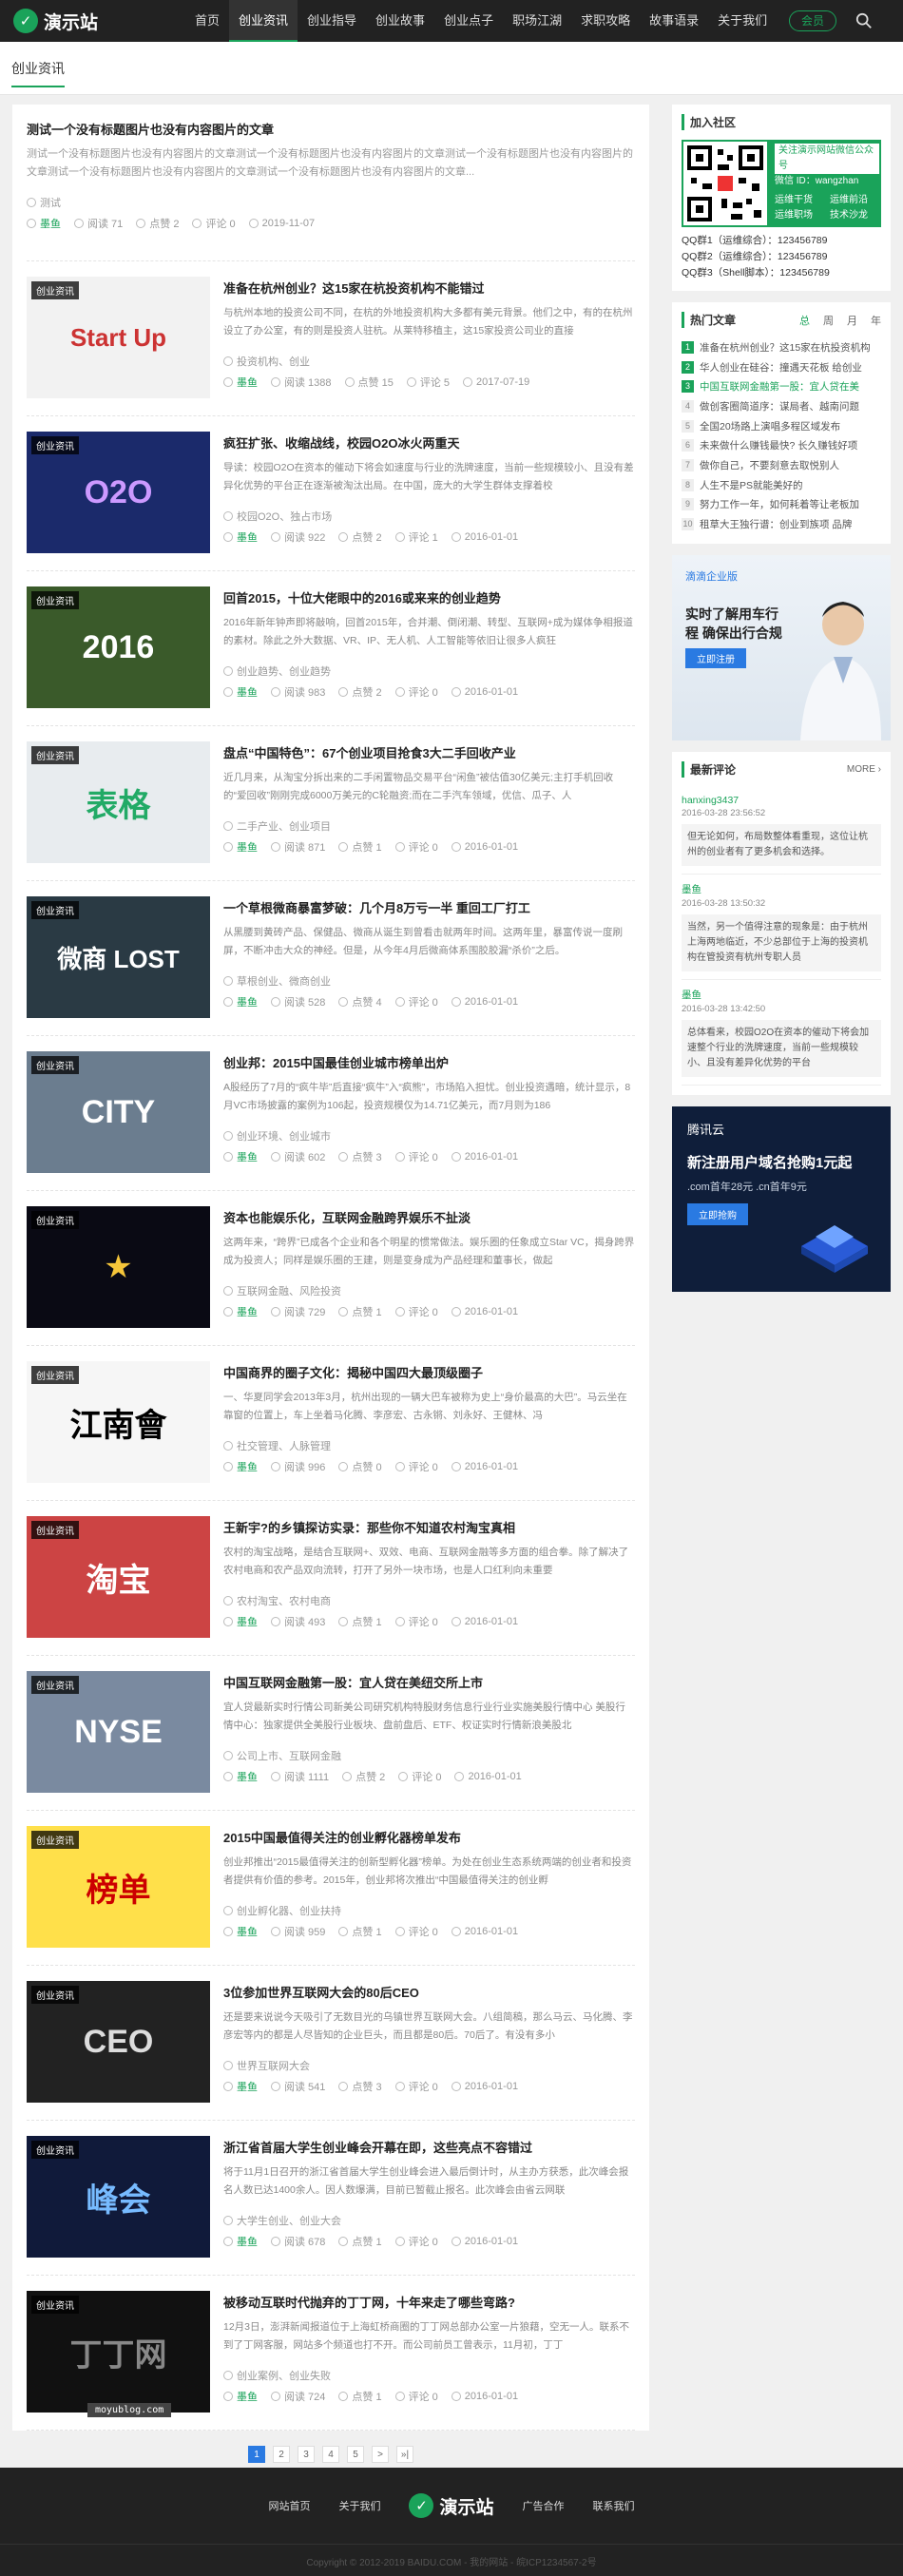 Image resolution: width=903 pixels, height=2576 pixels. Describe the element at coordinates (828, 321) in the screenshot. I see `tab-week: 周` at that location.